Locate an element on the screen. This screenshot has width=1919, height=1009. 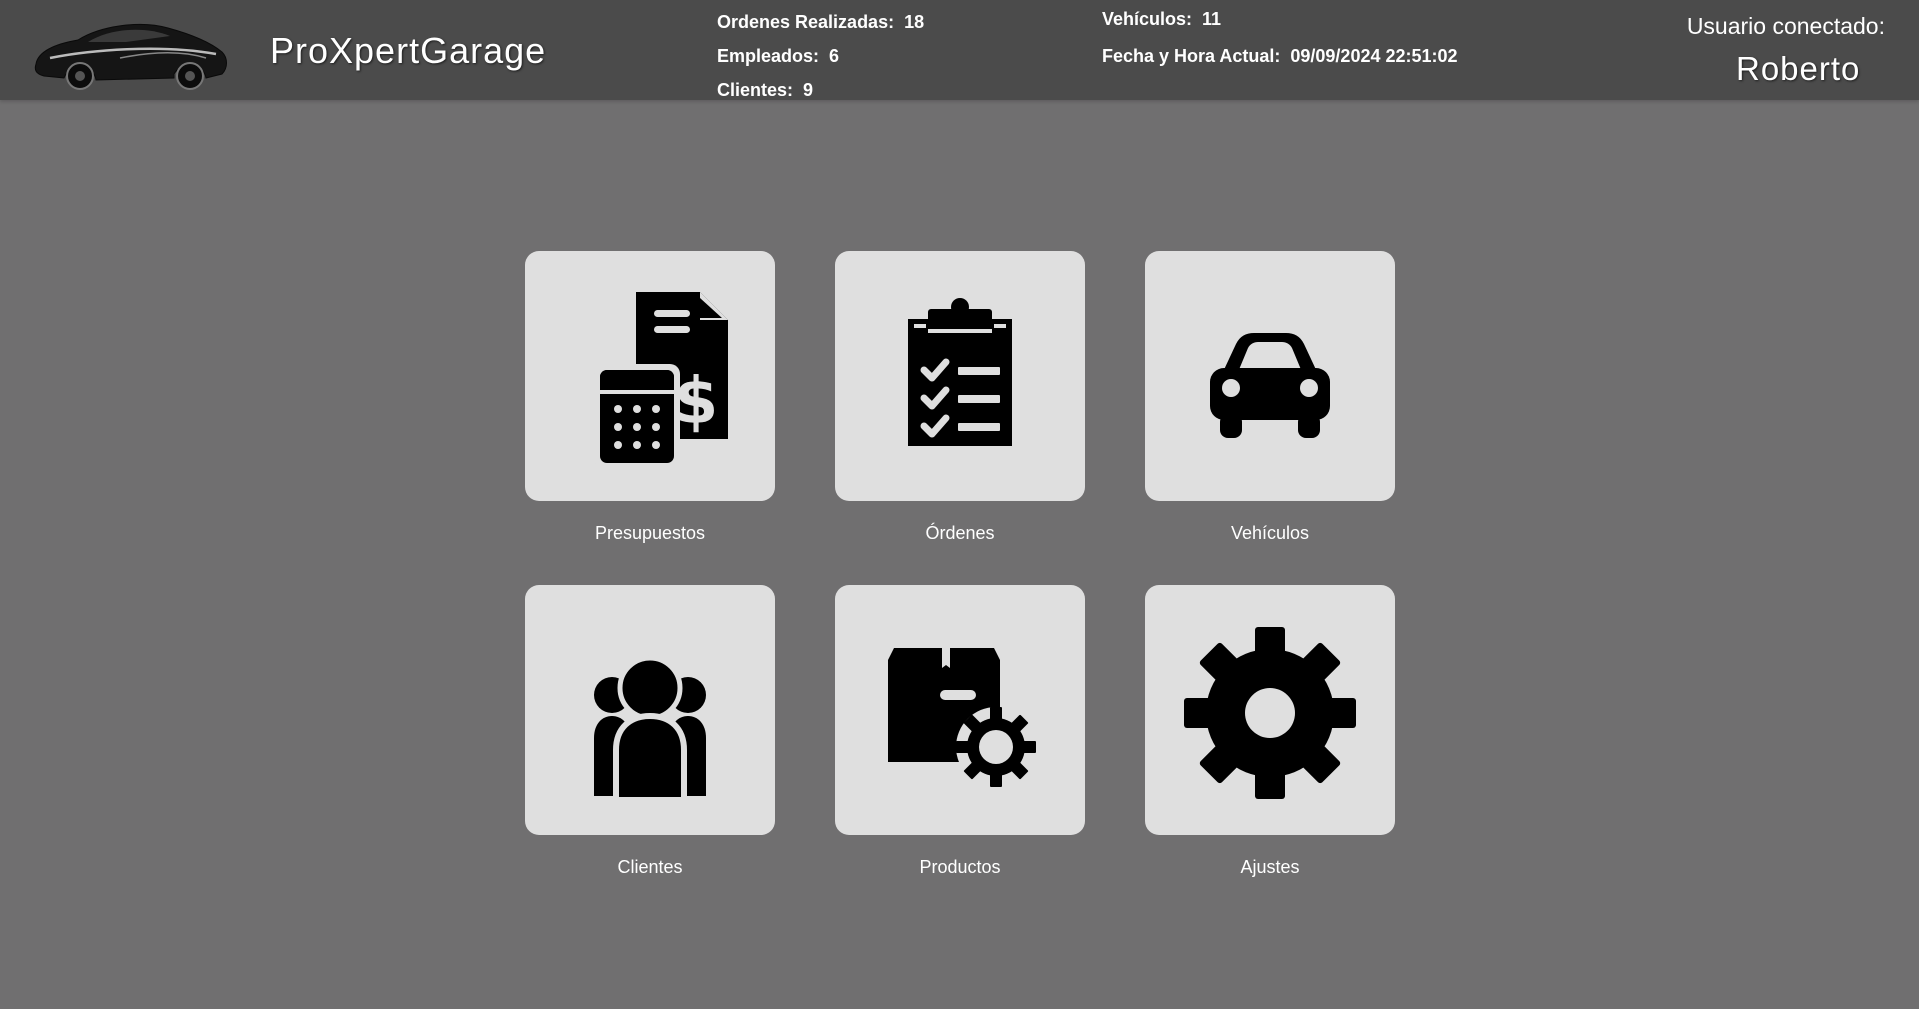
stat-fecha-value: 09/09/2024 22:51:02 is located at coordinates (1374, 56).